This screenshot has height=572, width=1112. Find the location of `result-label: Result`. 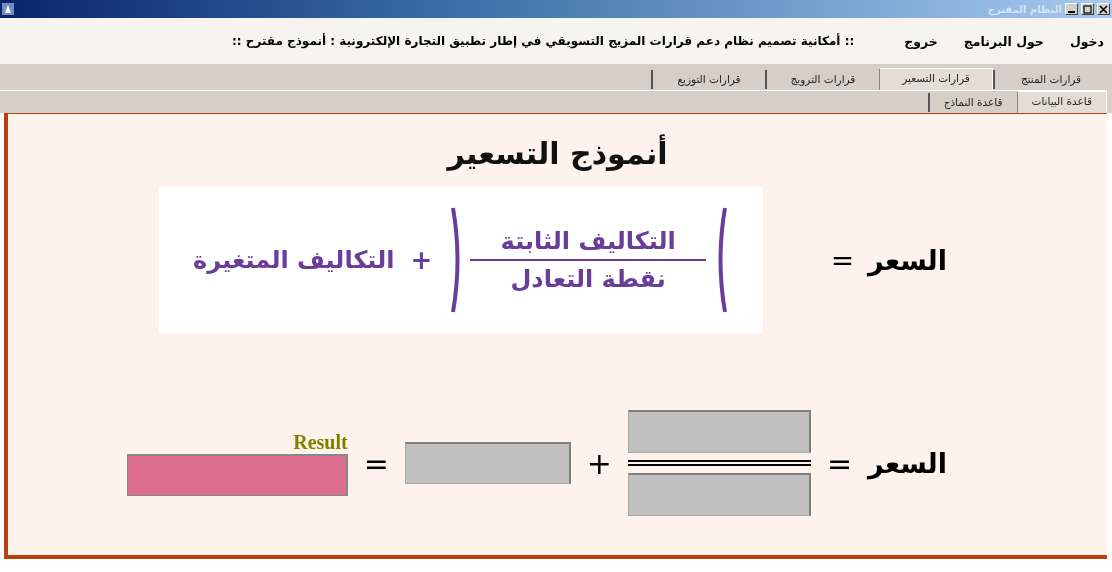

result-label: Result is located at coordinates (320, 442).